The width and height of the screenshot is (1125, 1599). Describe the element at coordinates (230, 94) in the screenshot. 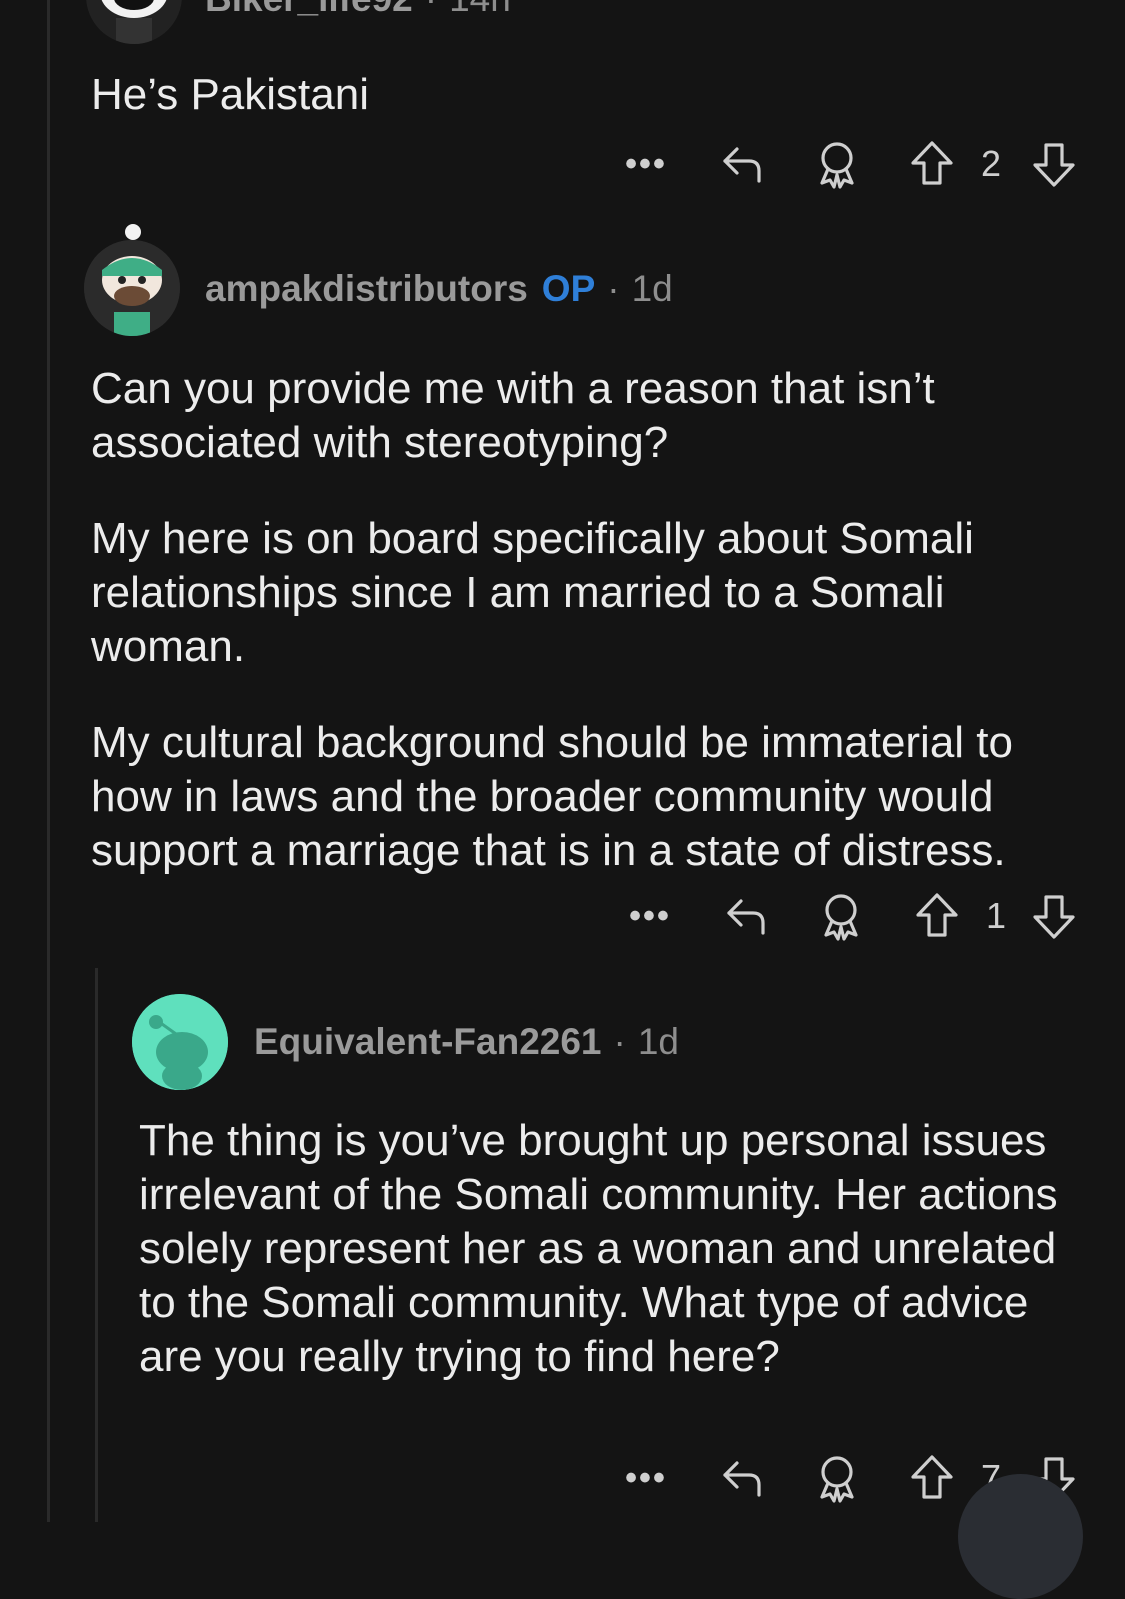

I see `comment-paragraph: He’s Pakistani` at that location.